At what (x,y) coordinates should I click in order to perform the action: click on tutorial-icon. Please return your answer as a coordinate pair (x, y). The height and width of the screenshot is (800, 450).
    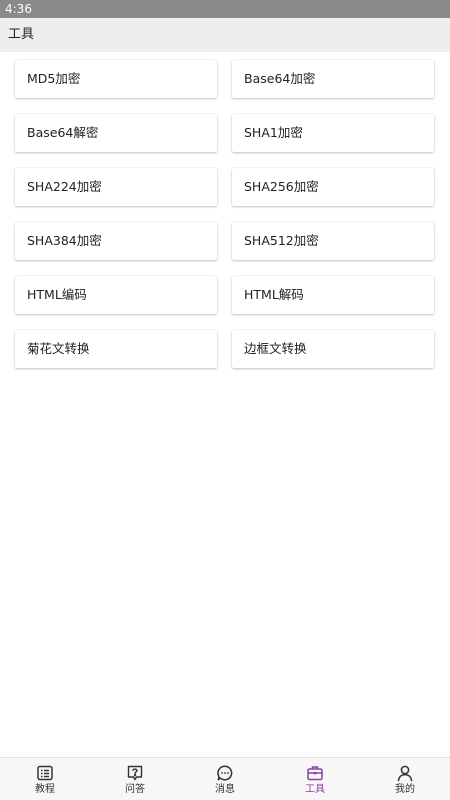
    Looking at the image, I should click on (45, 773).